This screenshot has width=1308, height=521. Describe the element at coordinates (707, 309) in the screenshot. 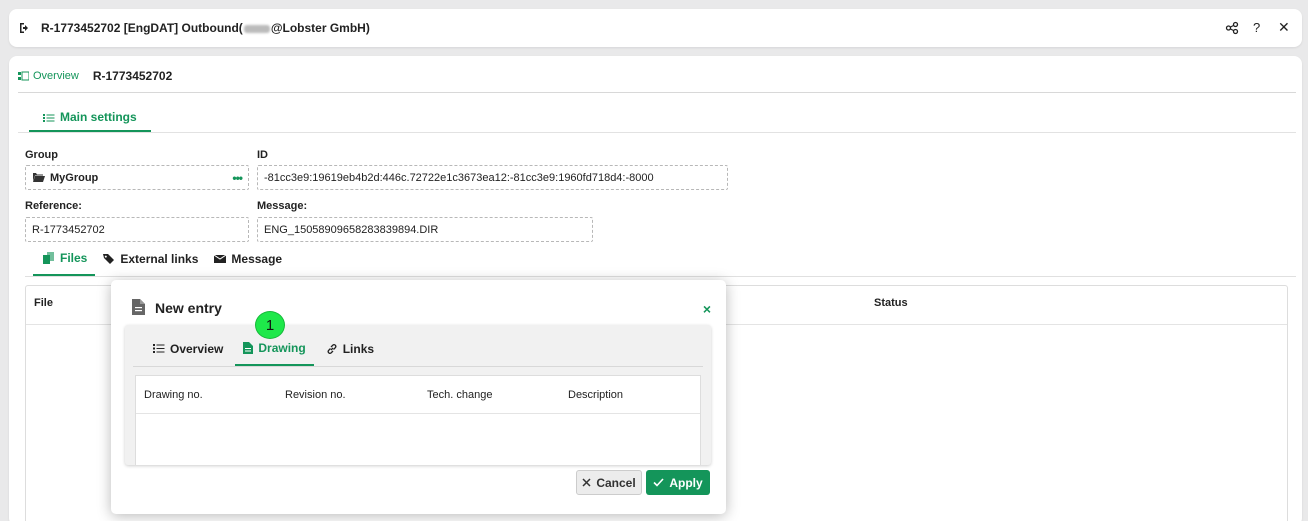

I see `dialog-close-icon: ×` at that location.